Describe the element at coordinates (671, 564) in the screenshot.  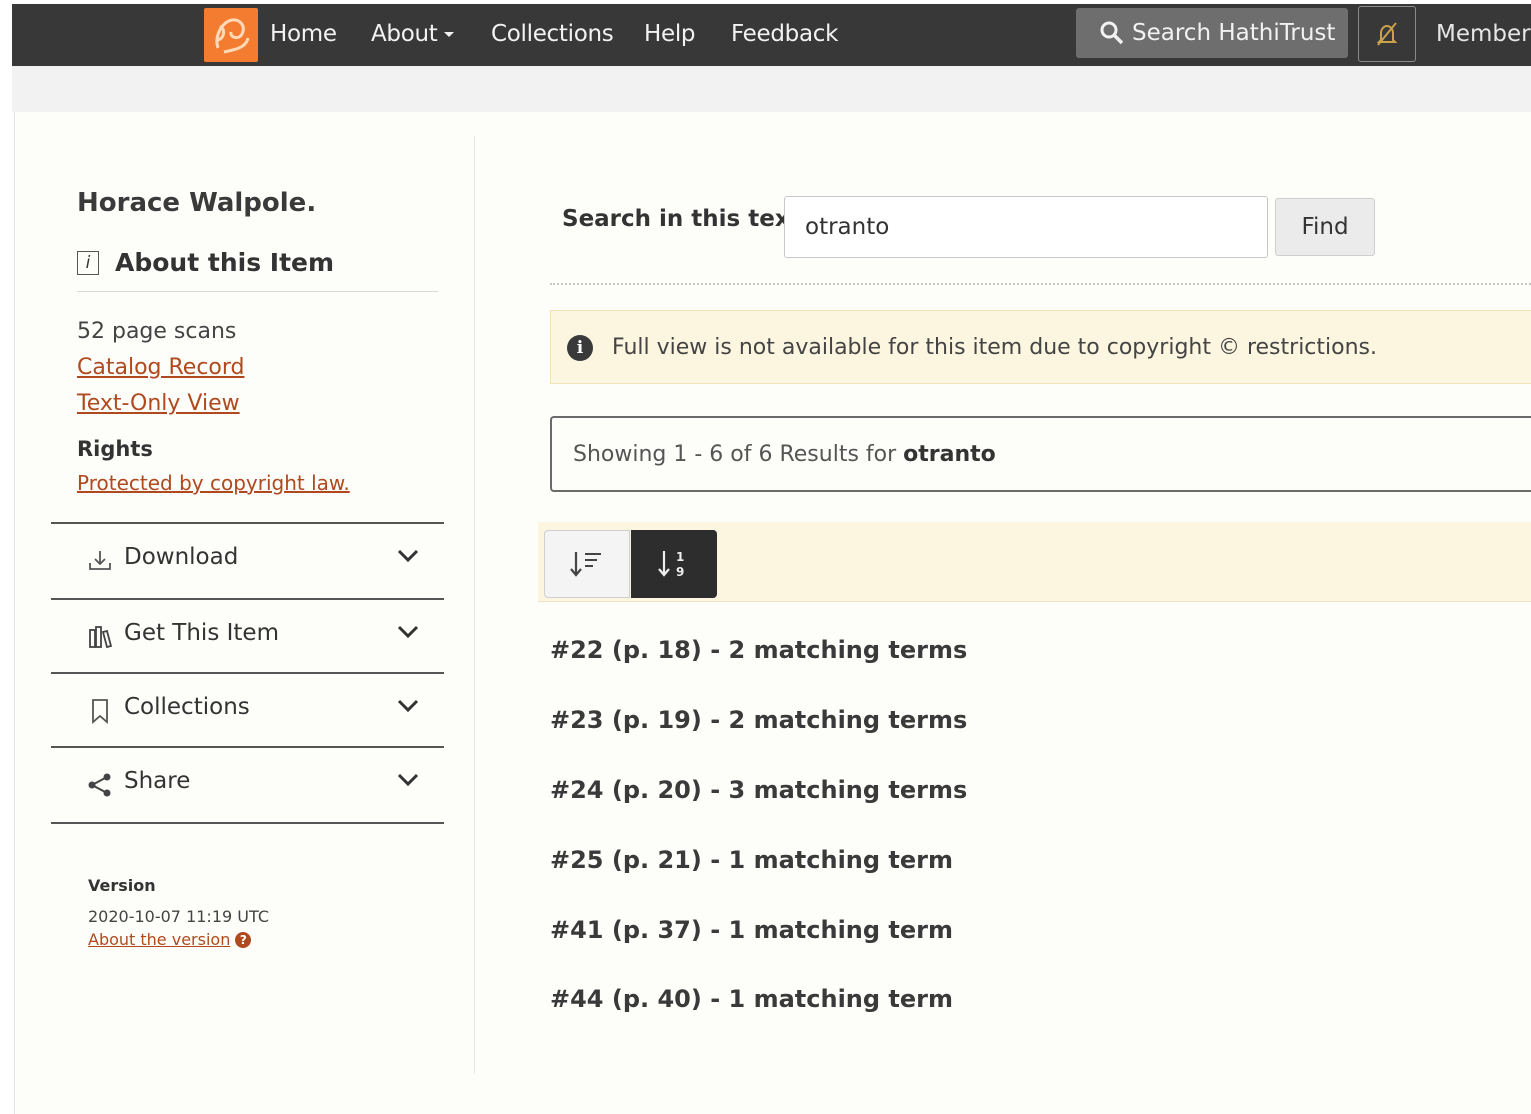
I see `sort-numeric-icon: 1 9` at that location.